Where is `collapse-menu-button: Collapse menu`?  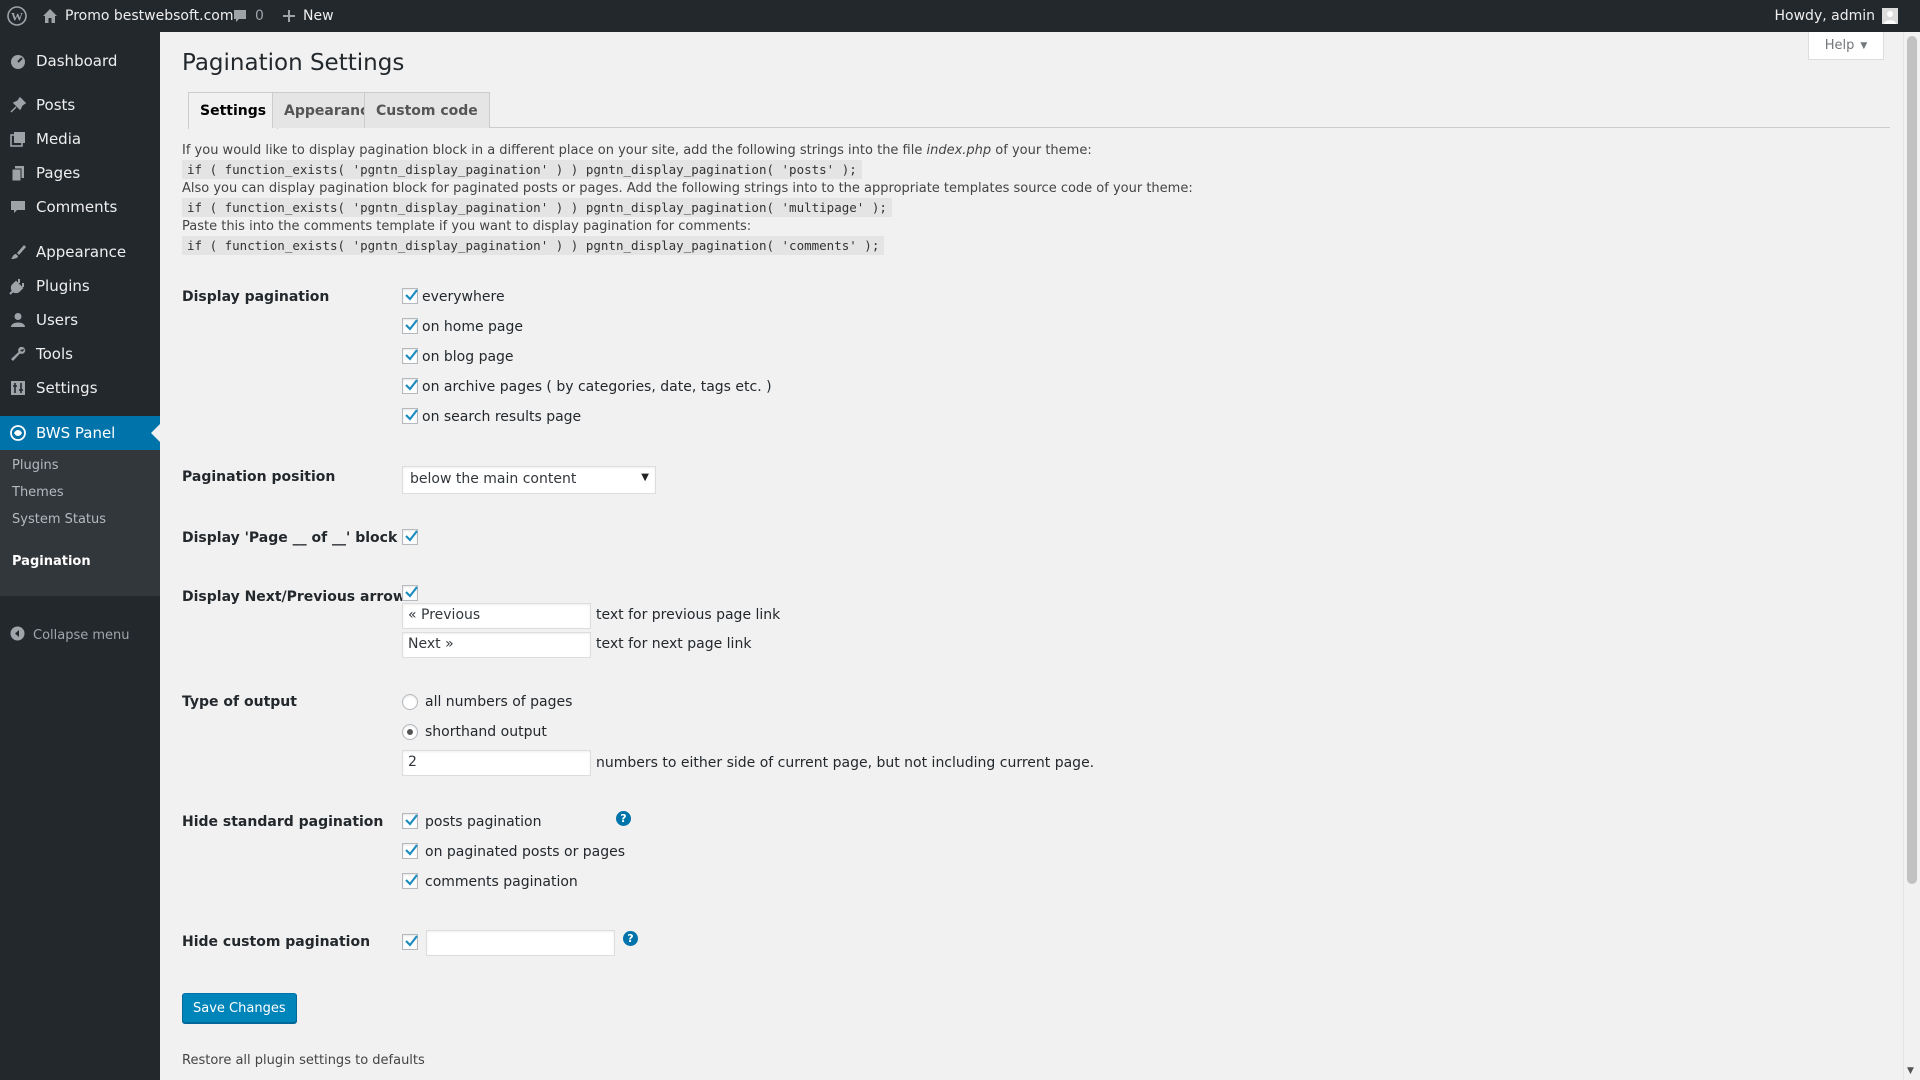 collapse-menu-button: Collapse menu is located at coordinates (70, 635).